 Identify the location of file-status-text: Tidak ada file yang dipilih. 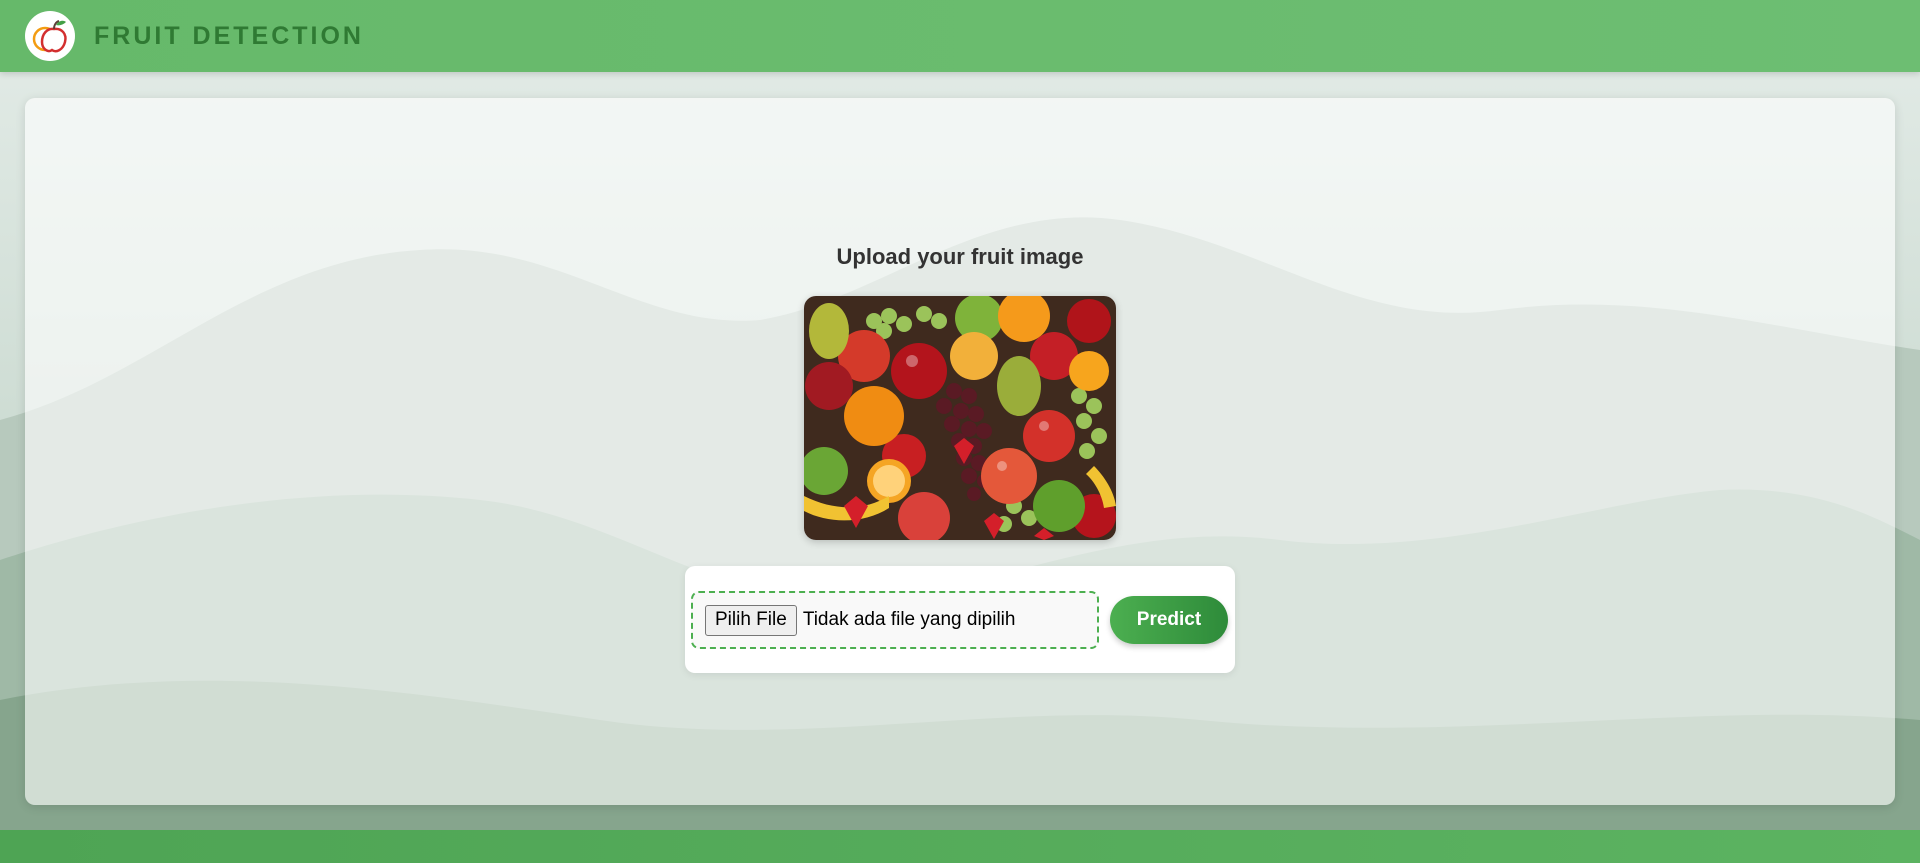
(909, 619).